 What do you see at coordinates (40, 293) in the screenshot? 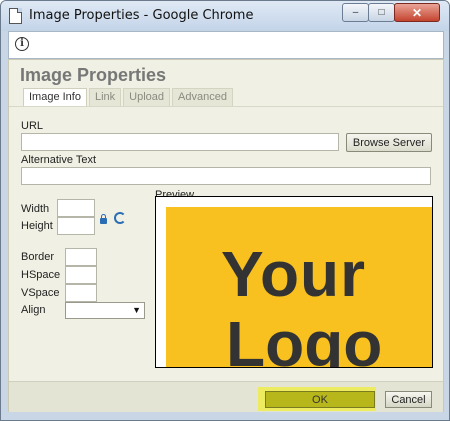
I see `vspace-label: VSpace` at bounding box center [40, 293].